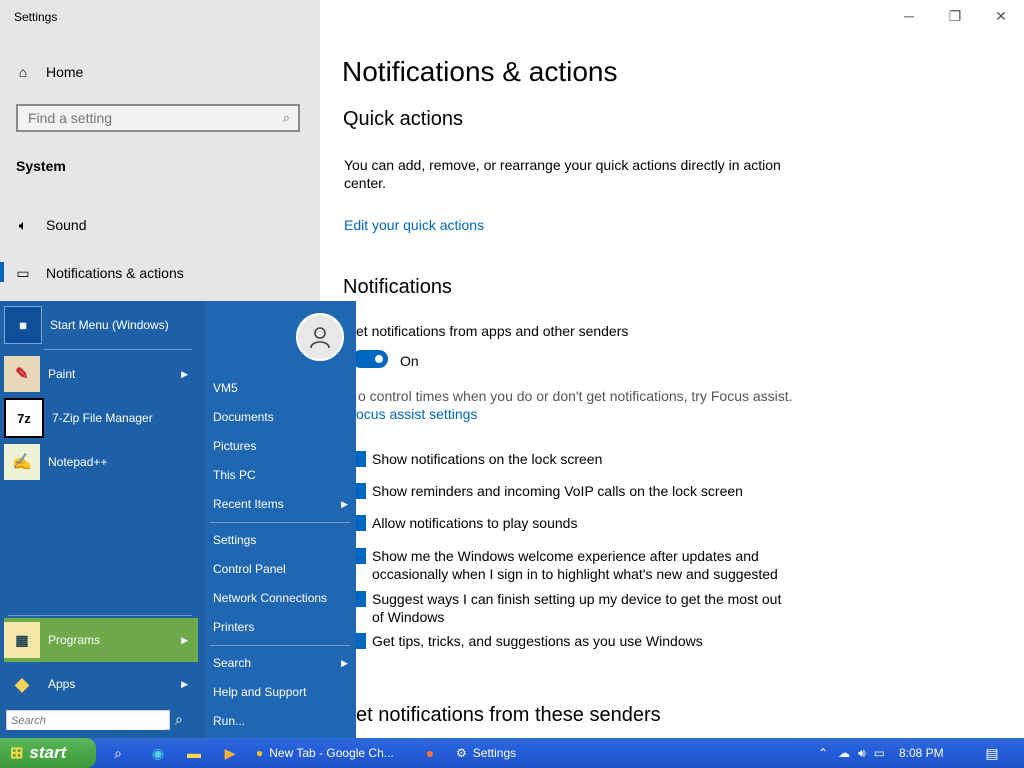 Image resolution: width=1024 pixels, height=768 pixels. I want to click on menu-item-label: Apps, so click(62, 684).